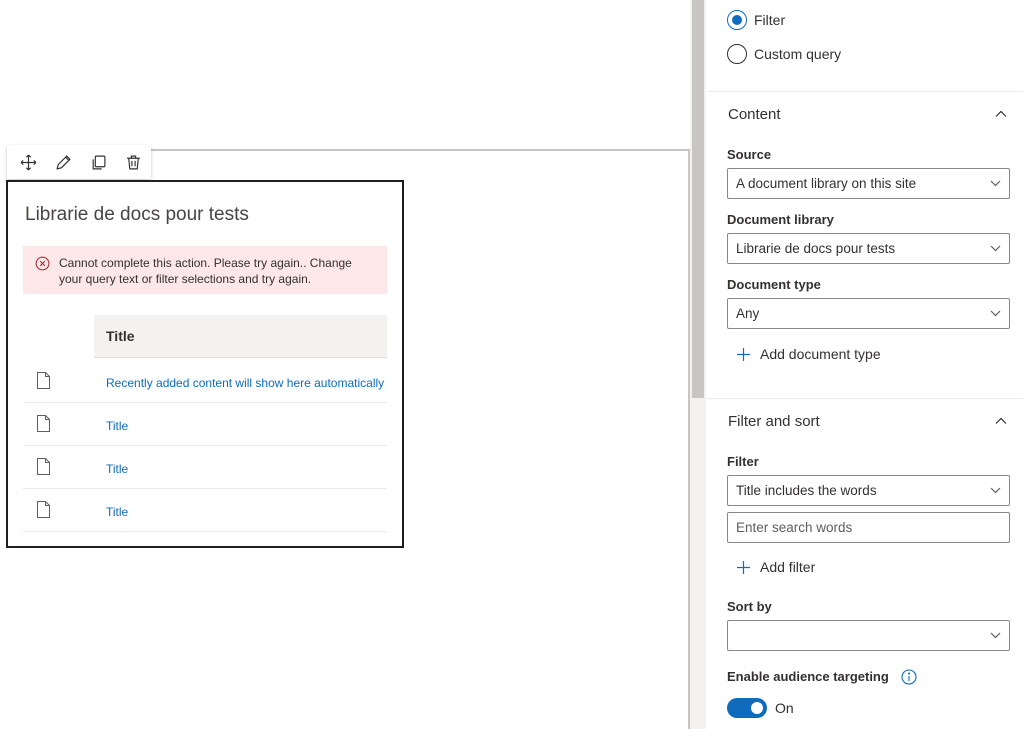  I want to click on source-value: A document library on this site, so click(826, 183).